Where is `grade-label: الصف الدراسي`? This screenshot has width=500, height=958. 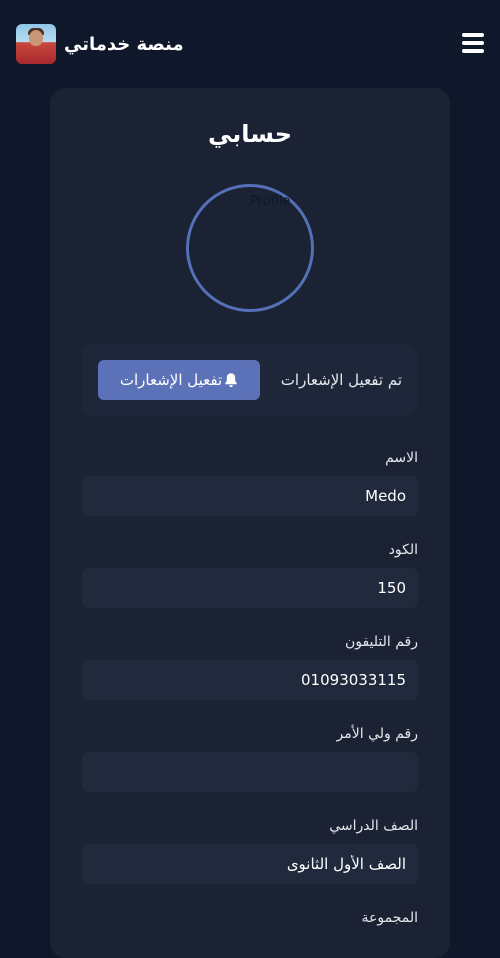
grade-label: الصف الدراسي is located at coordinates (373, 826).